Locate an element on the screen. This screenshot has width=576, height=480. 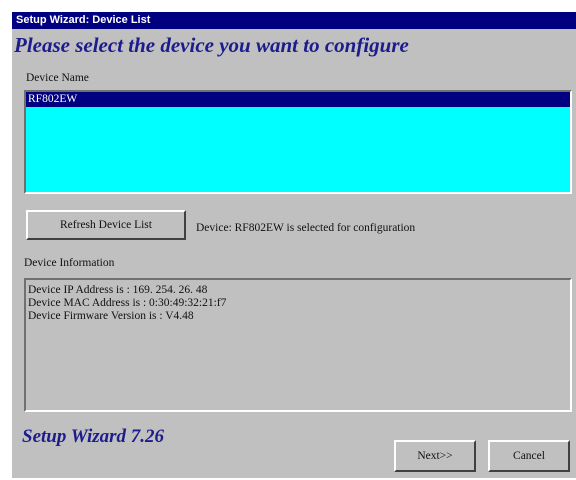
window-title: Setup Wizard: Device List is located at coordinates (83, 20).